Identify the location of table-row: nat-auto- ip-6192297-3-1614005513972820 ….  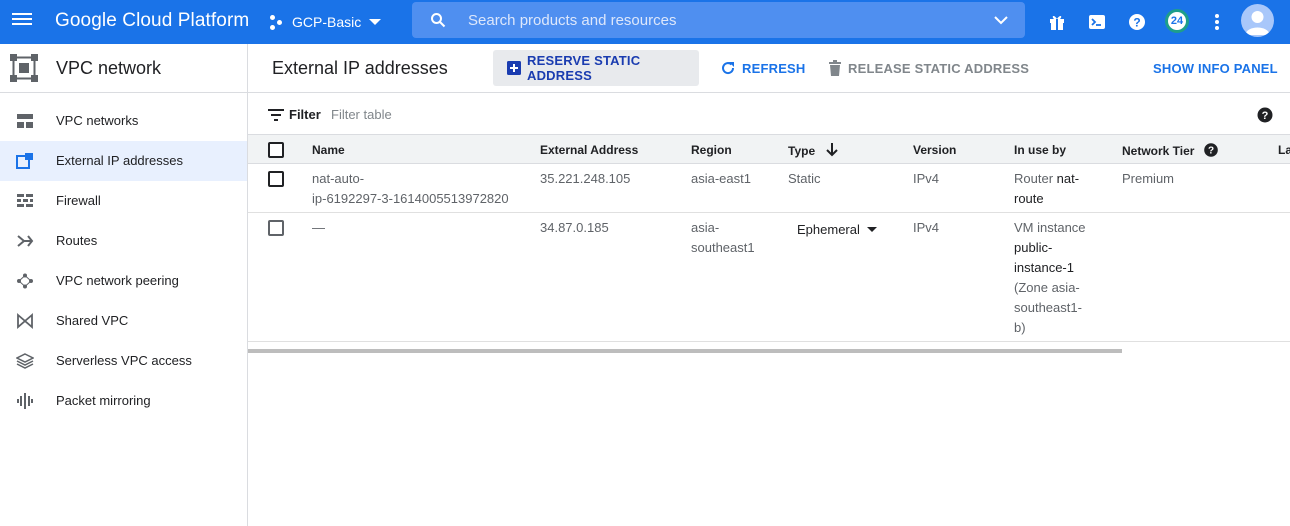
(769, 188).